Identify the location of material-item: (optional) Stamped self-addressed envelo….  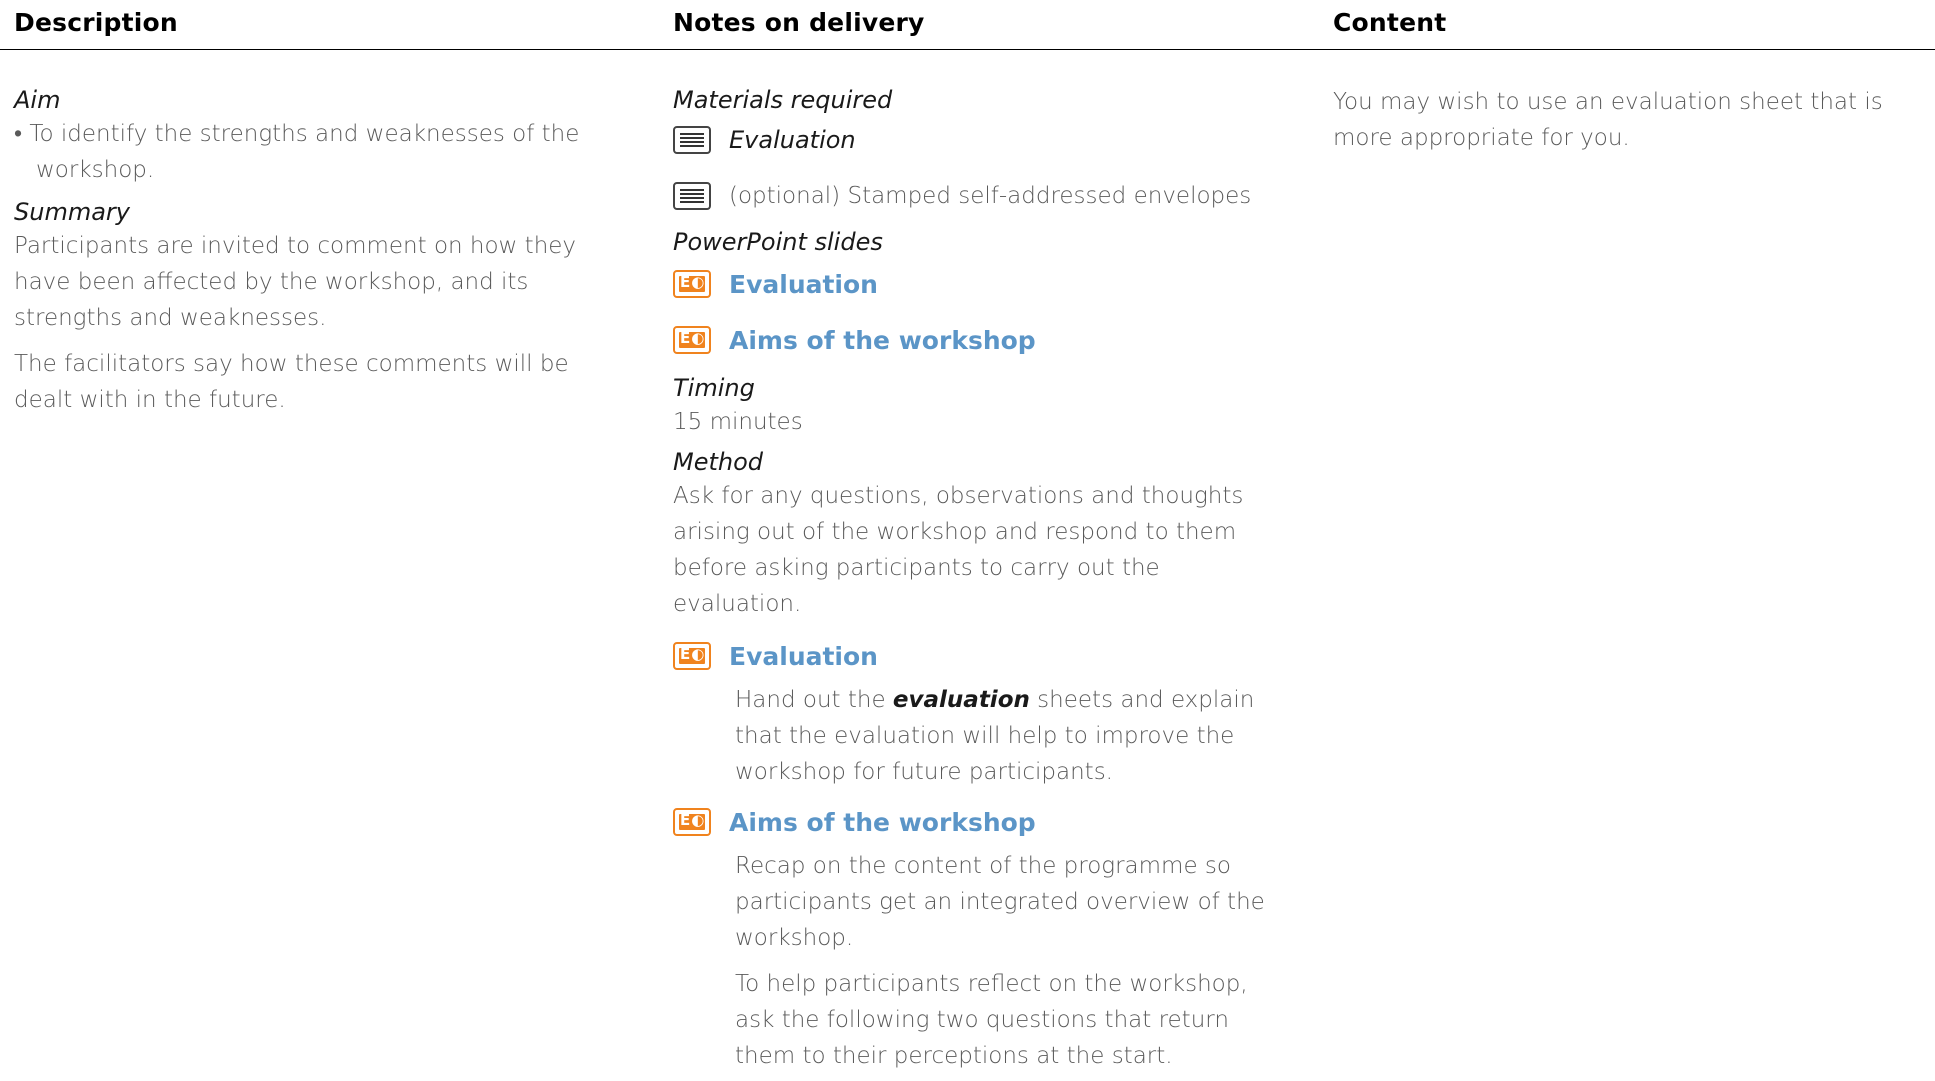
(983, 196).